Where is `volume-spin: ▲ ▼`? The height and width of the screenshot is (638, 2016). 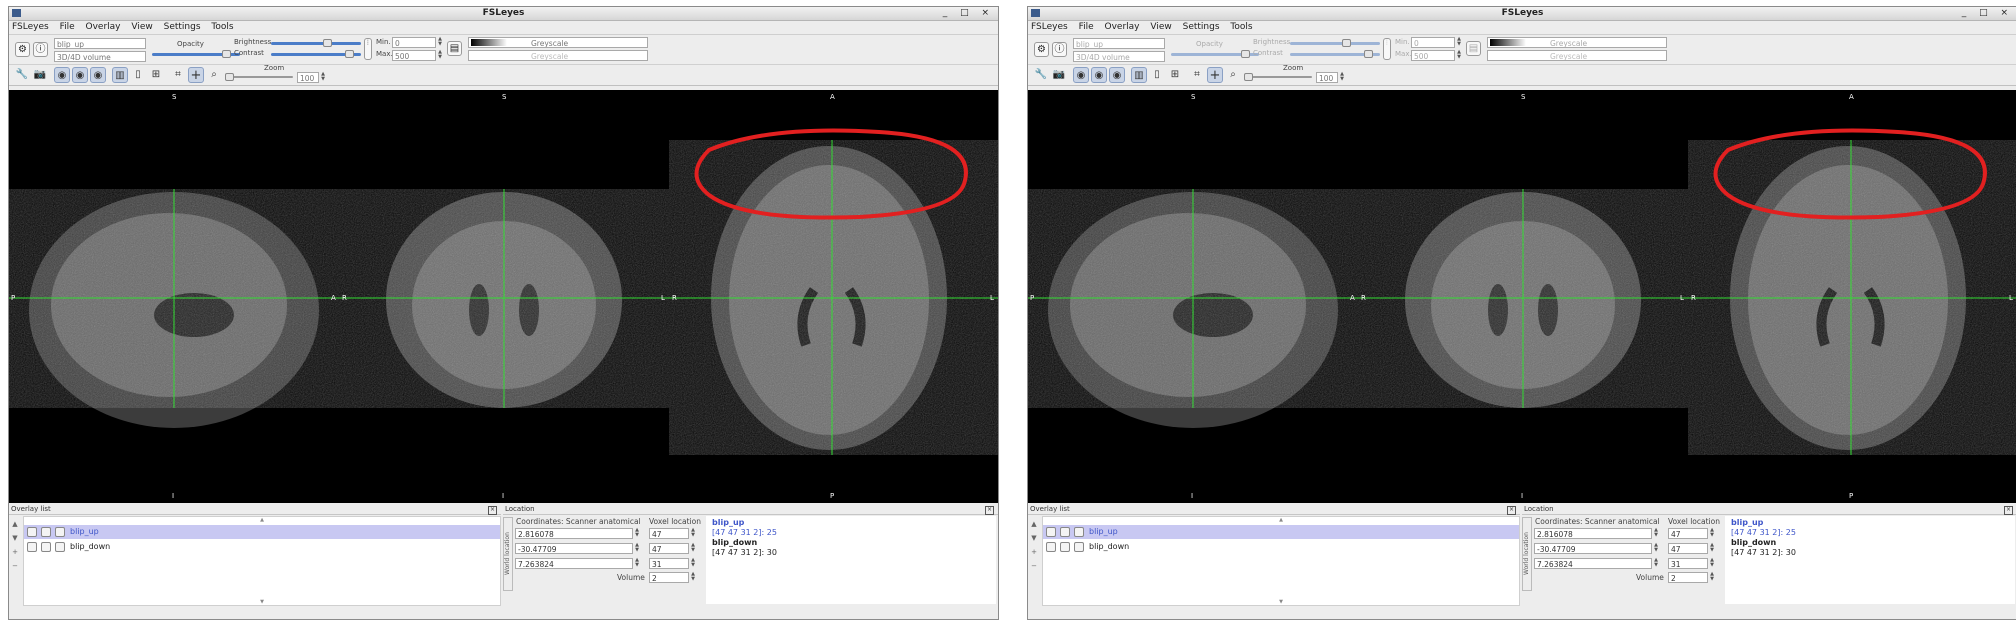 volume-spin: ▲ ▼ is located at coordinates (693, 577).